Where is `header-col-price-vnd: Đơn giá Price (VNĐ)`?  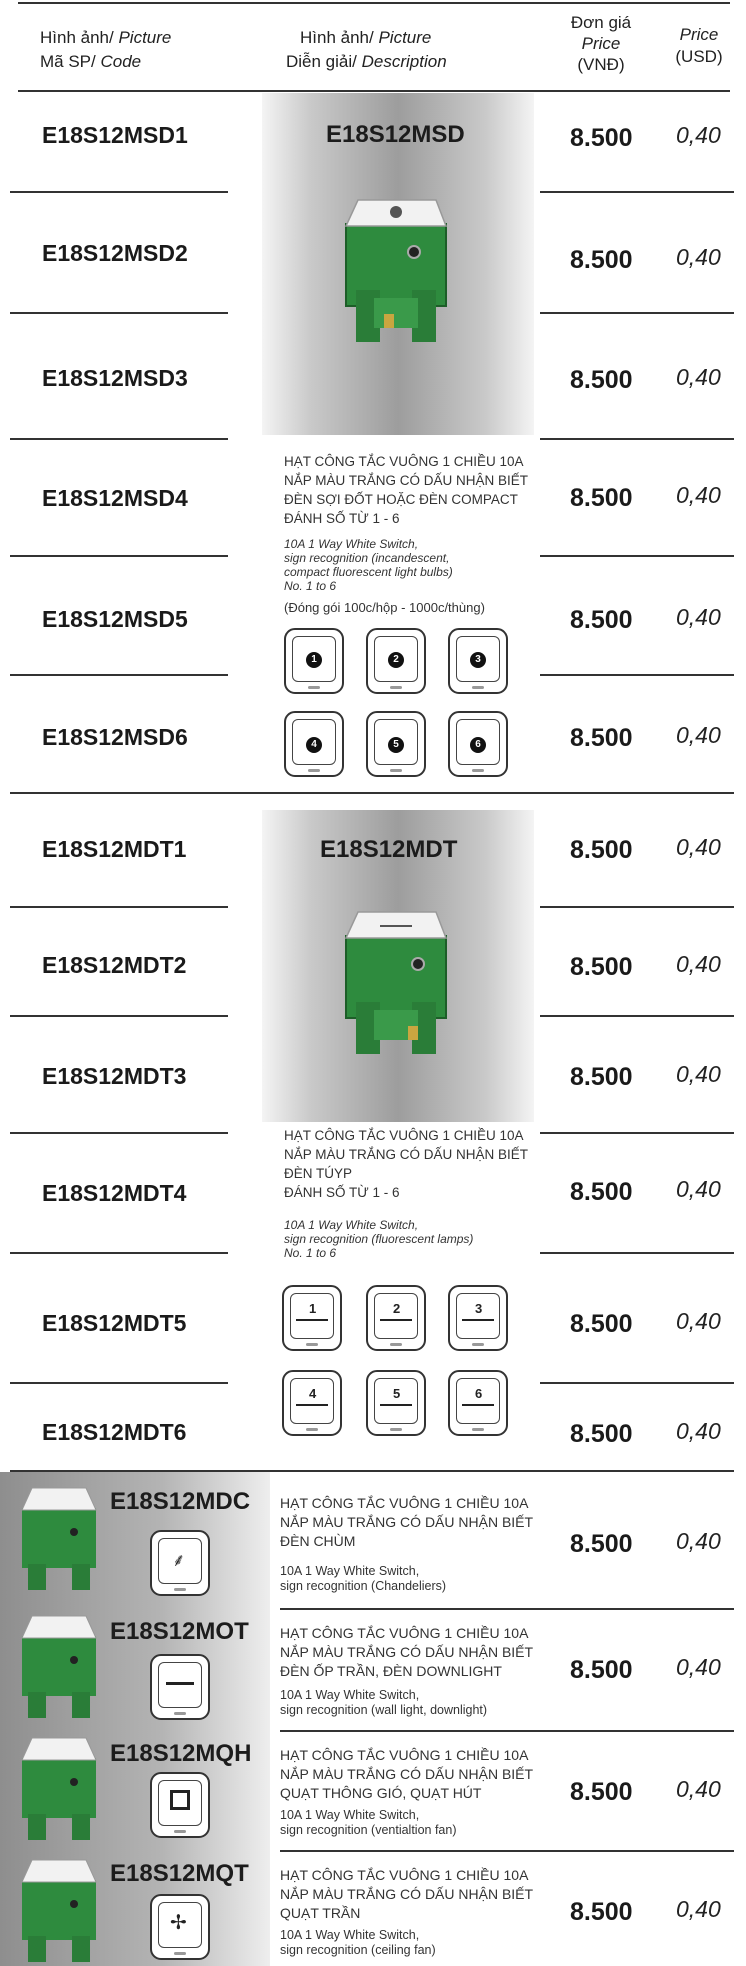
header-col-price-vnd: Đơn giá Price (VNĐ) is located at coordinates (601, 43).